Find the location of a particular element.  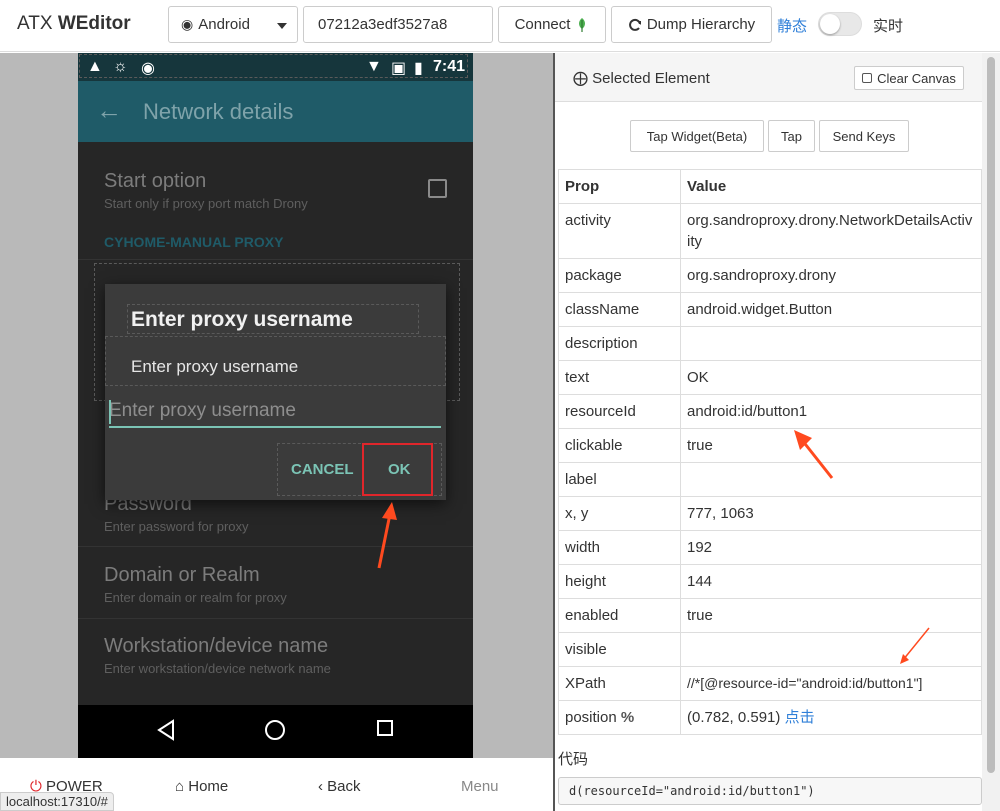

nav-home-icon is located at coordinates (275, 730).